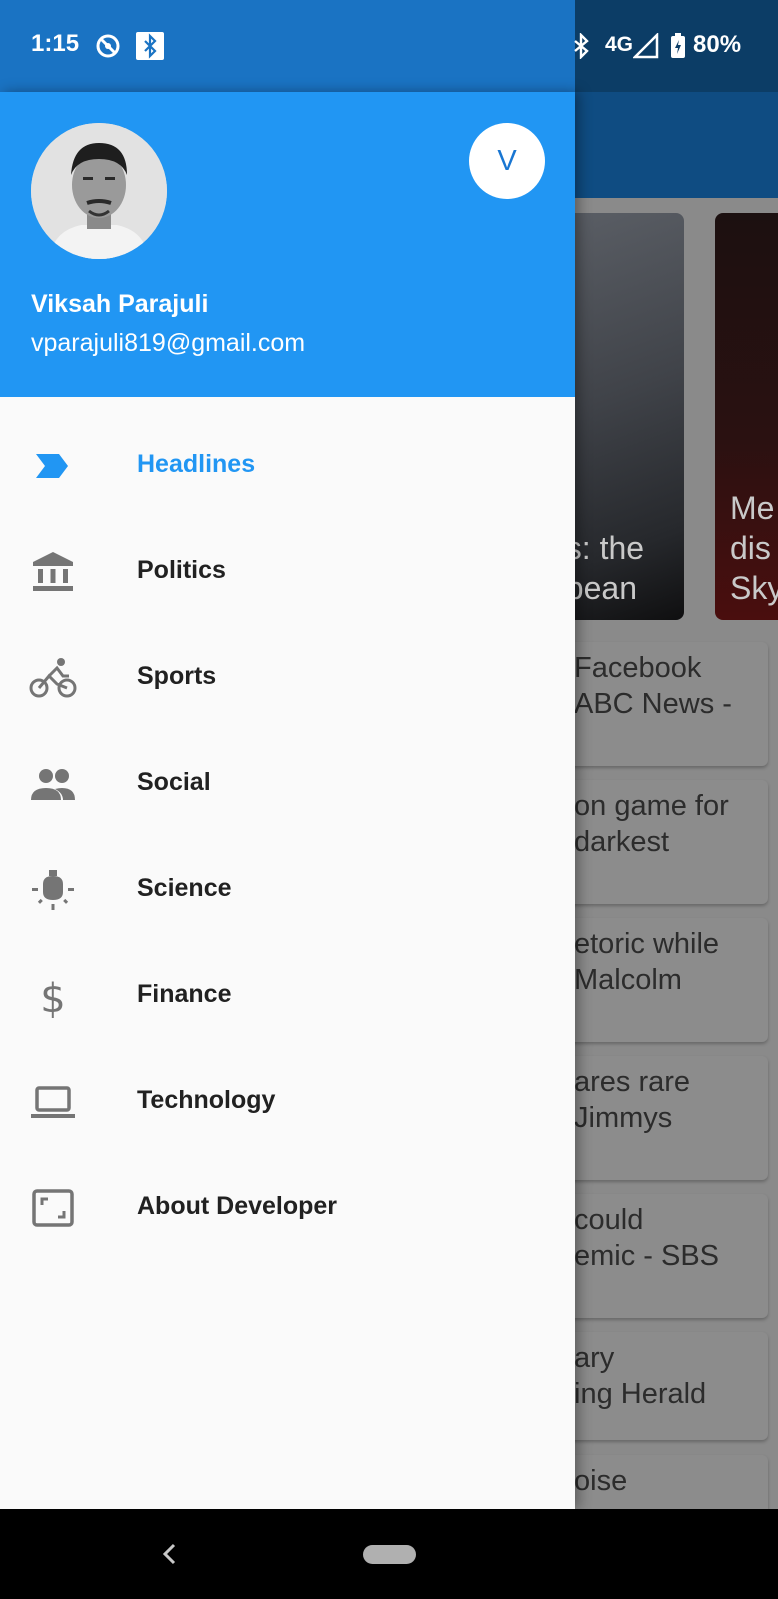  Describe the element at coordinates (609, 1220) in the screenshot. I see `news-line: could` at that location.